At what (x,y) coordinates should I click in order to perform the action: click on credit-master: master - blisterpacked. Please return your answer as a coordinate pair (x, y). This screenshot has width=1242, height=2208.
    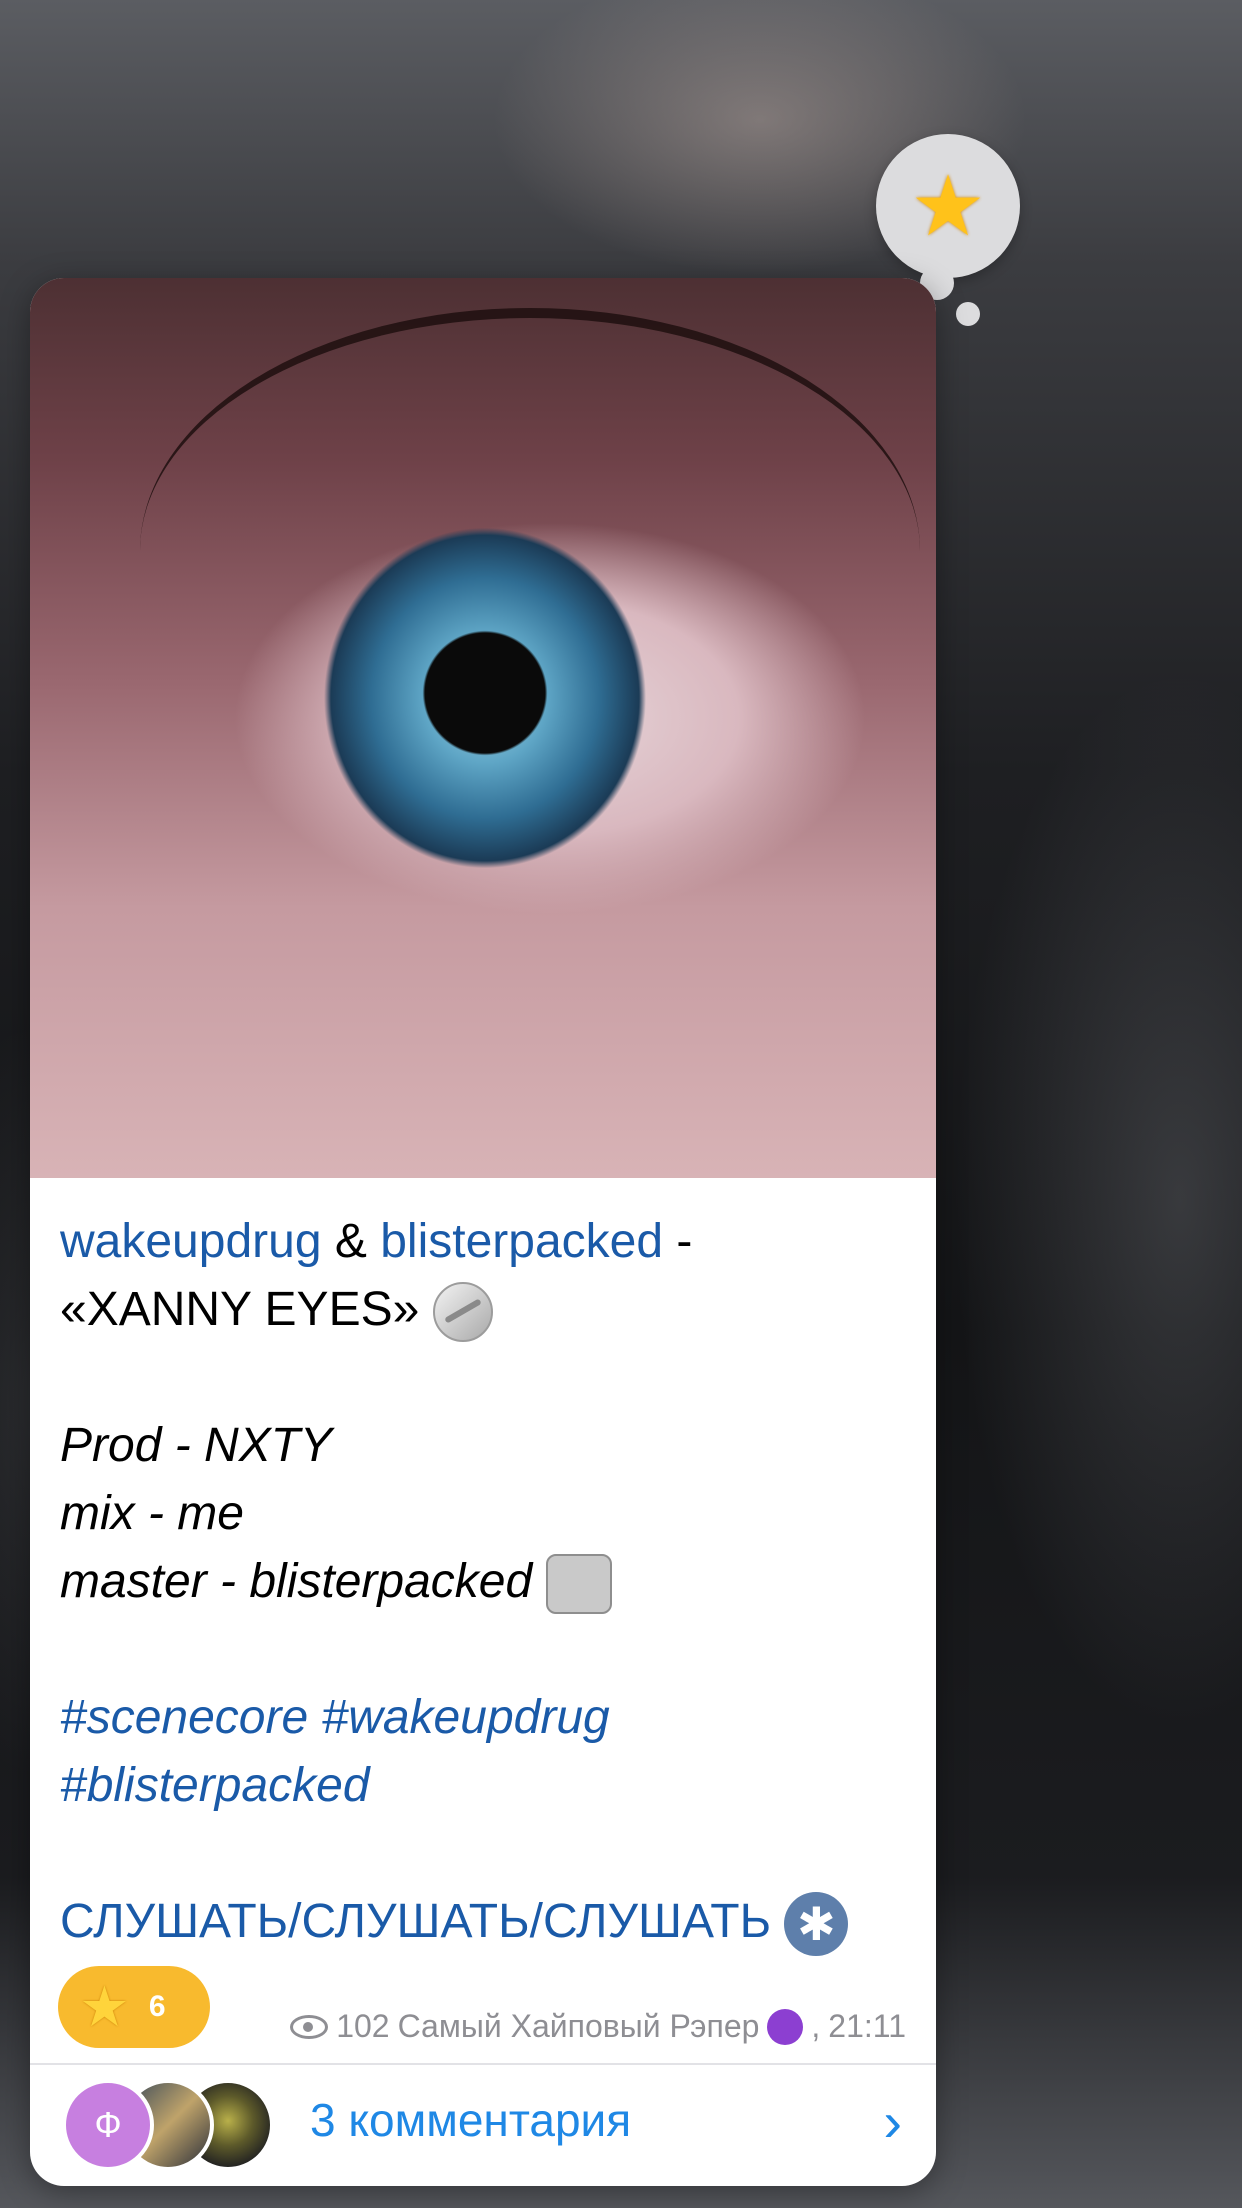
    Looking at the image, I should click on (296, 1581).